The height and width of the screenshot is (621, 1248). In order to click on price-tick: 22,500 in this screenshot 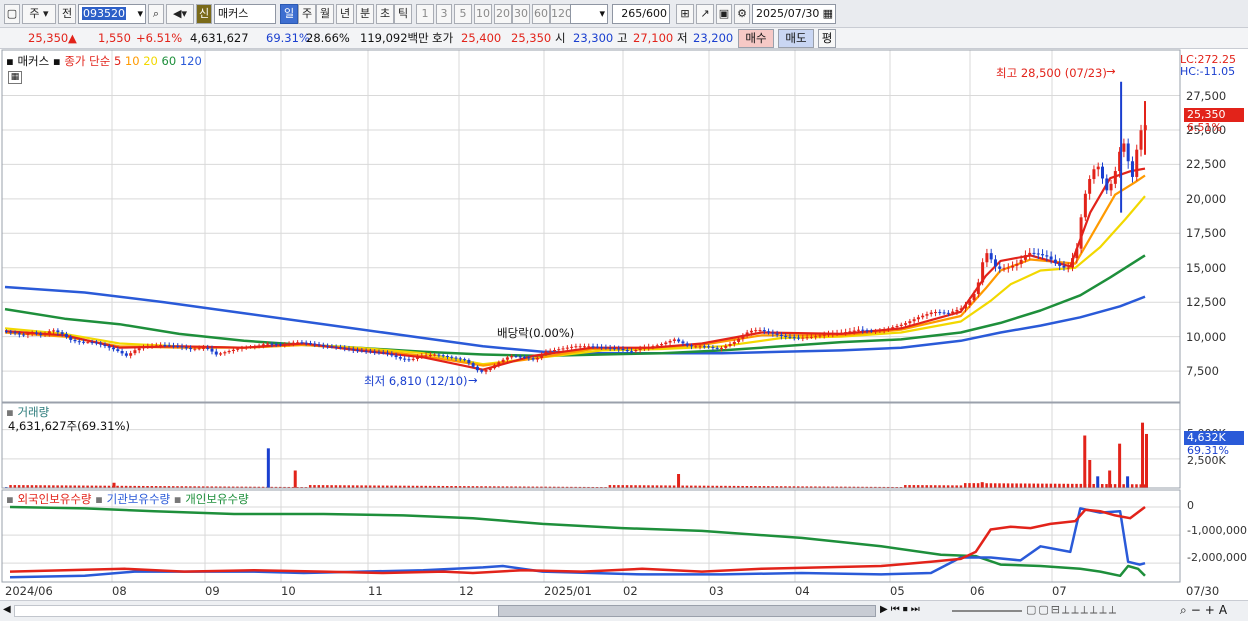, I will do `click(1206, 164)`.